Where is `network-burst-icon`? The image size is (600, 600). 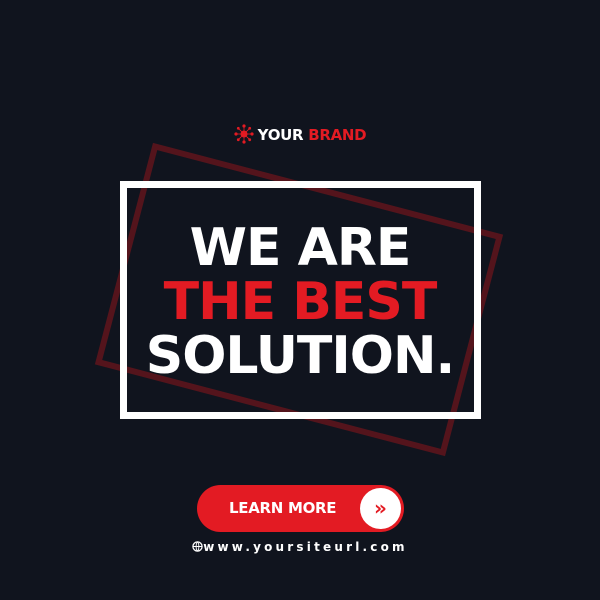
network-burst-icon is located at coordinates (244, 134).